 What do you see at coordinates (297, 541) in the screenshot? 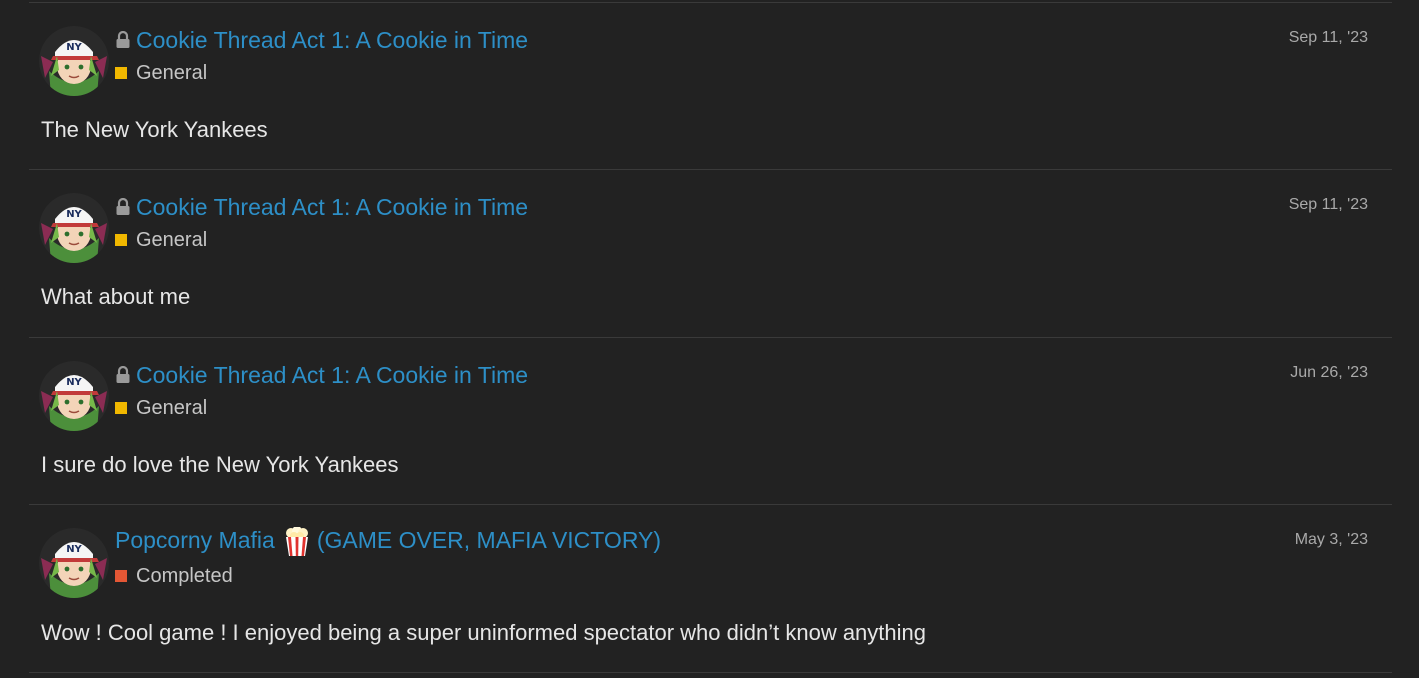
I see `popcorn-icon` at bounding box center [297, 541].